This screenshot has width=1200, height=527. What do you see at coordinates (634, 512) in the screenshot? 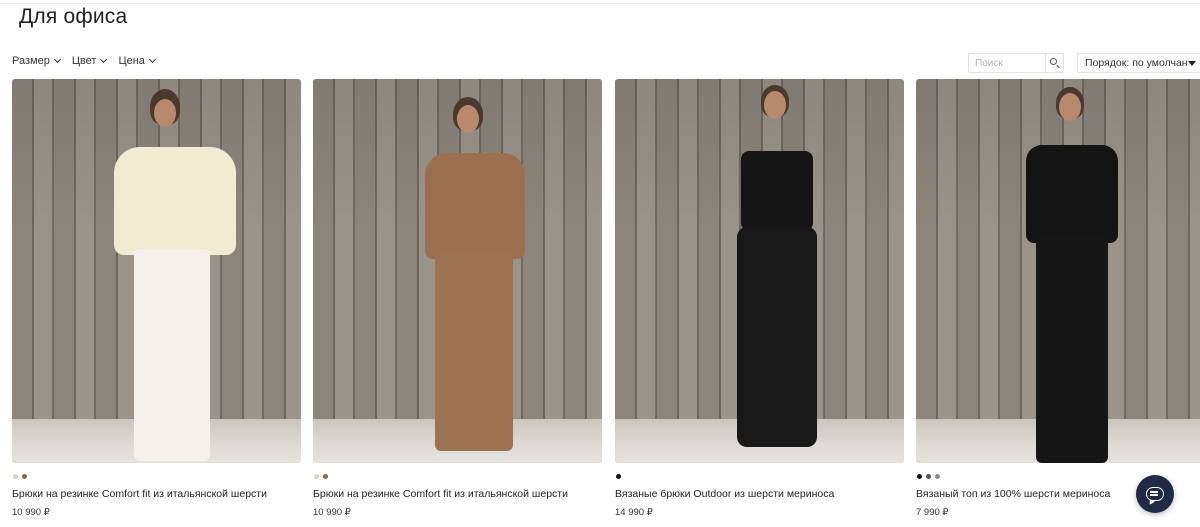
I see `product-price: 14 990 ₽` at bounding box center [634, 512].